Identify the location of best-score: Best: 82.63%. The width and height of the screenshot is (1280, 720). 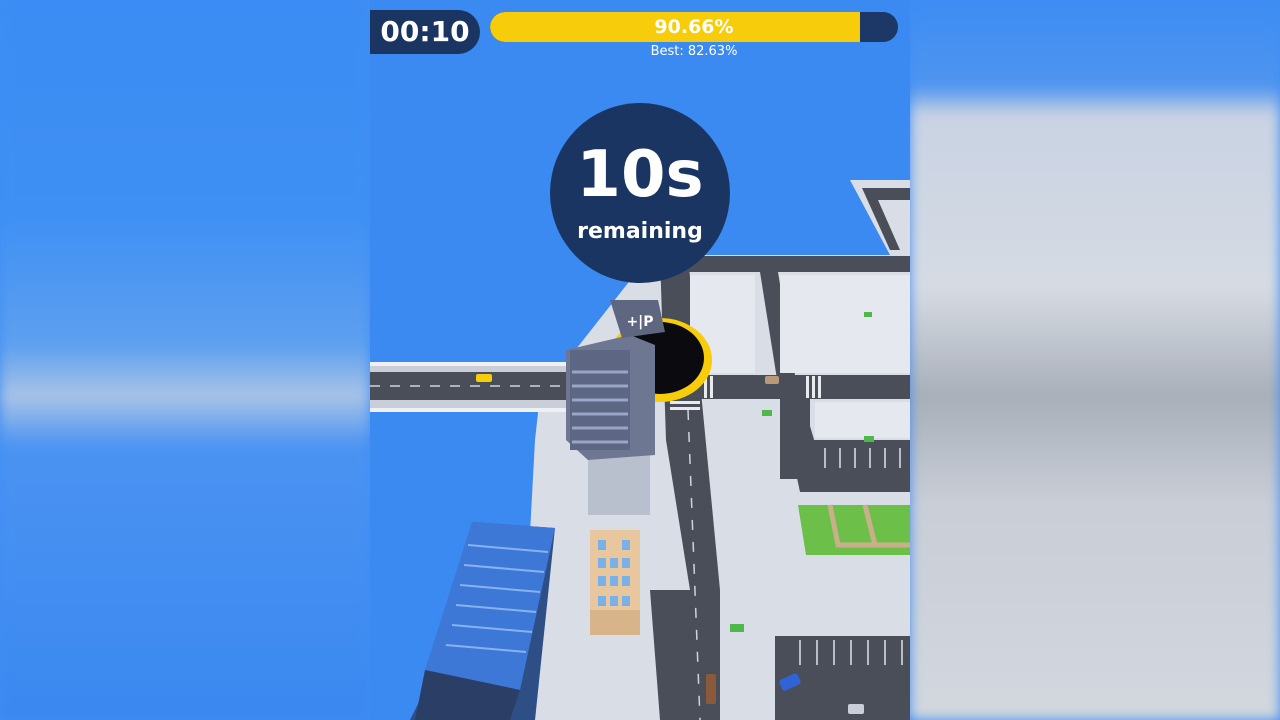
(694, 51).